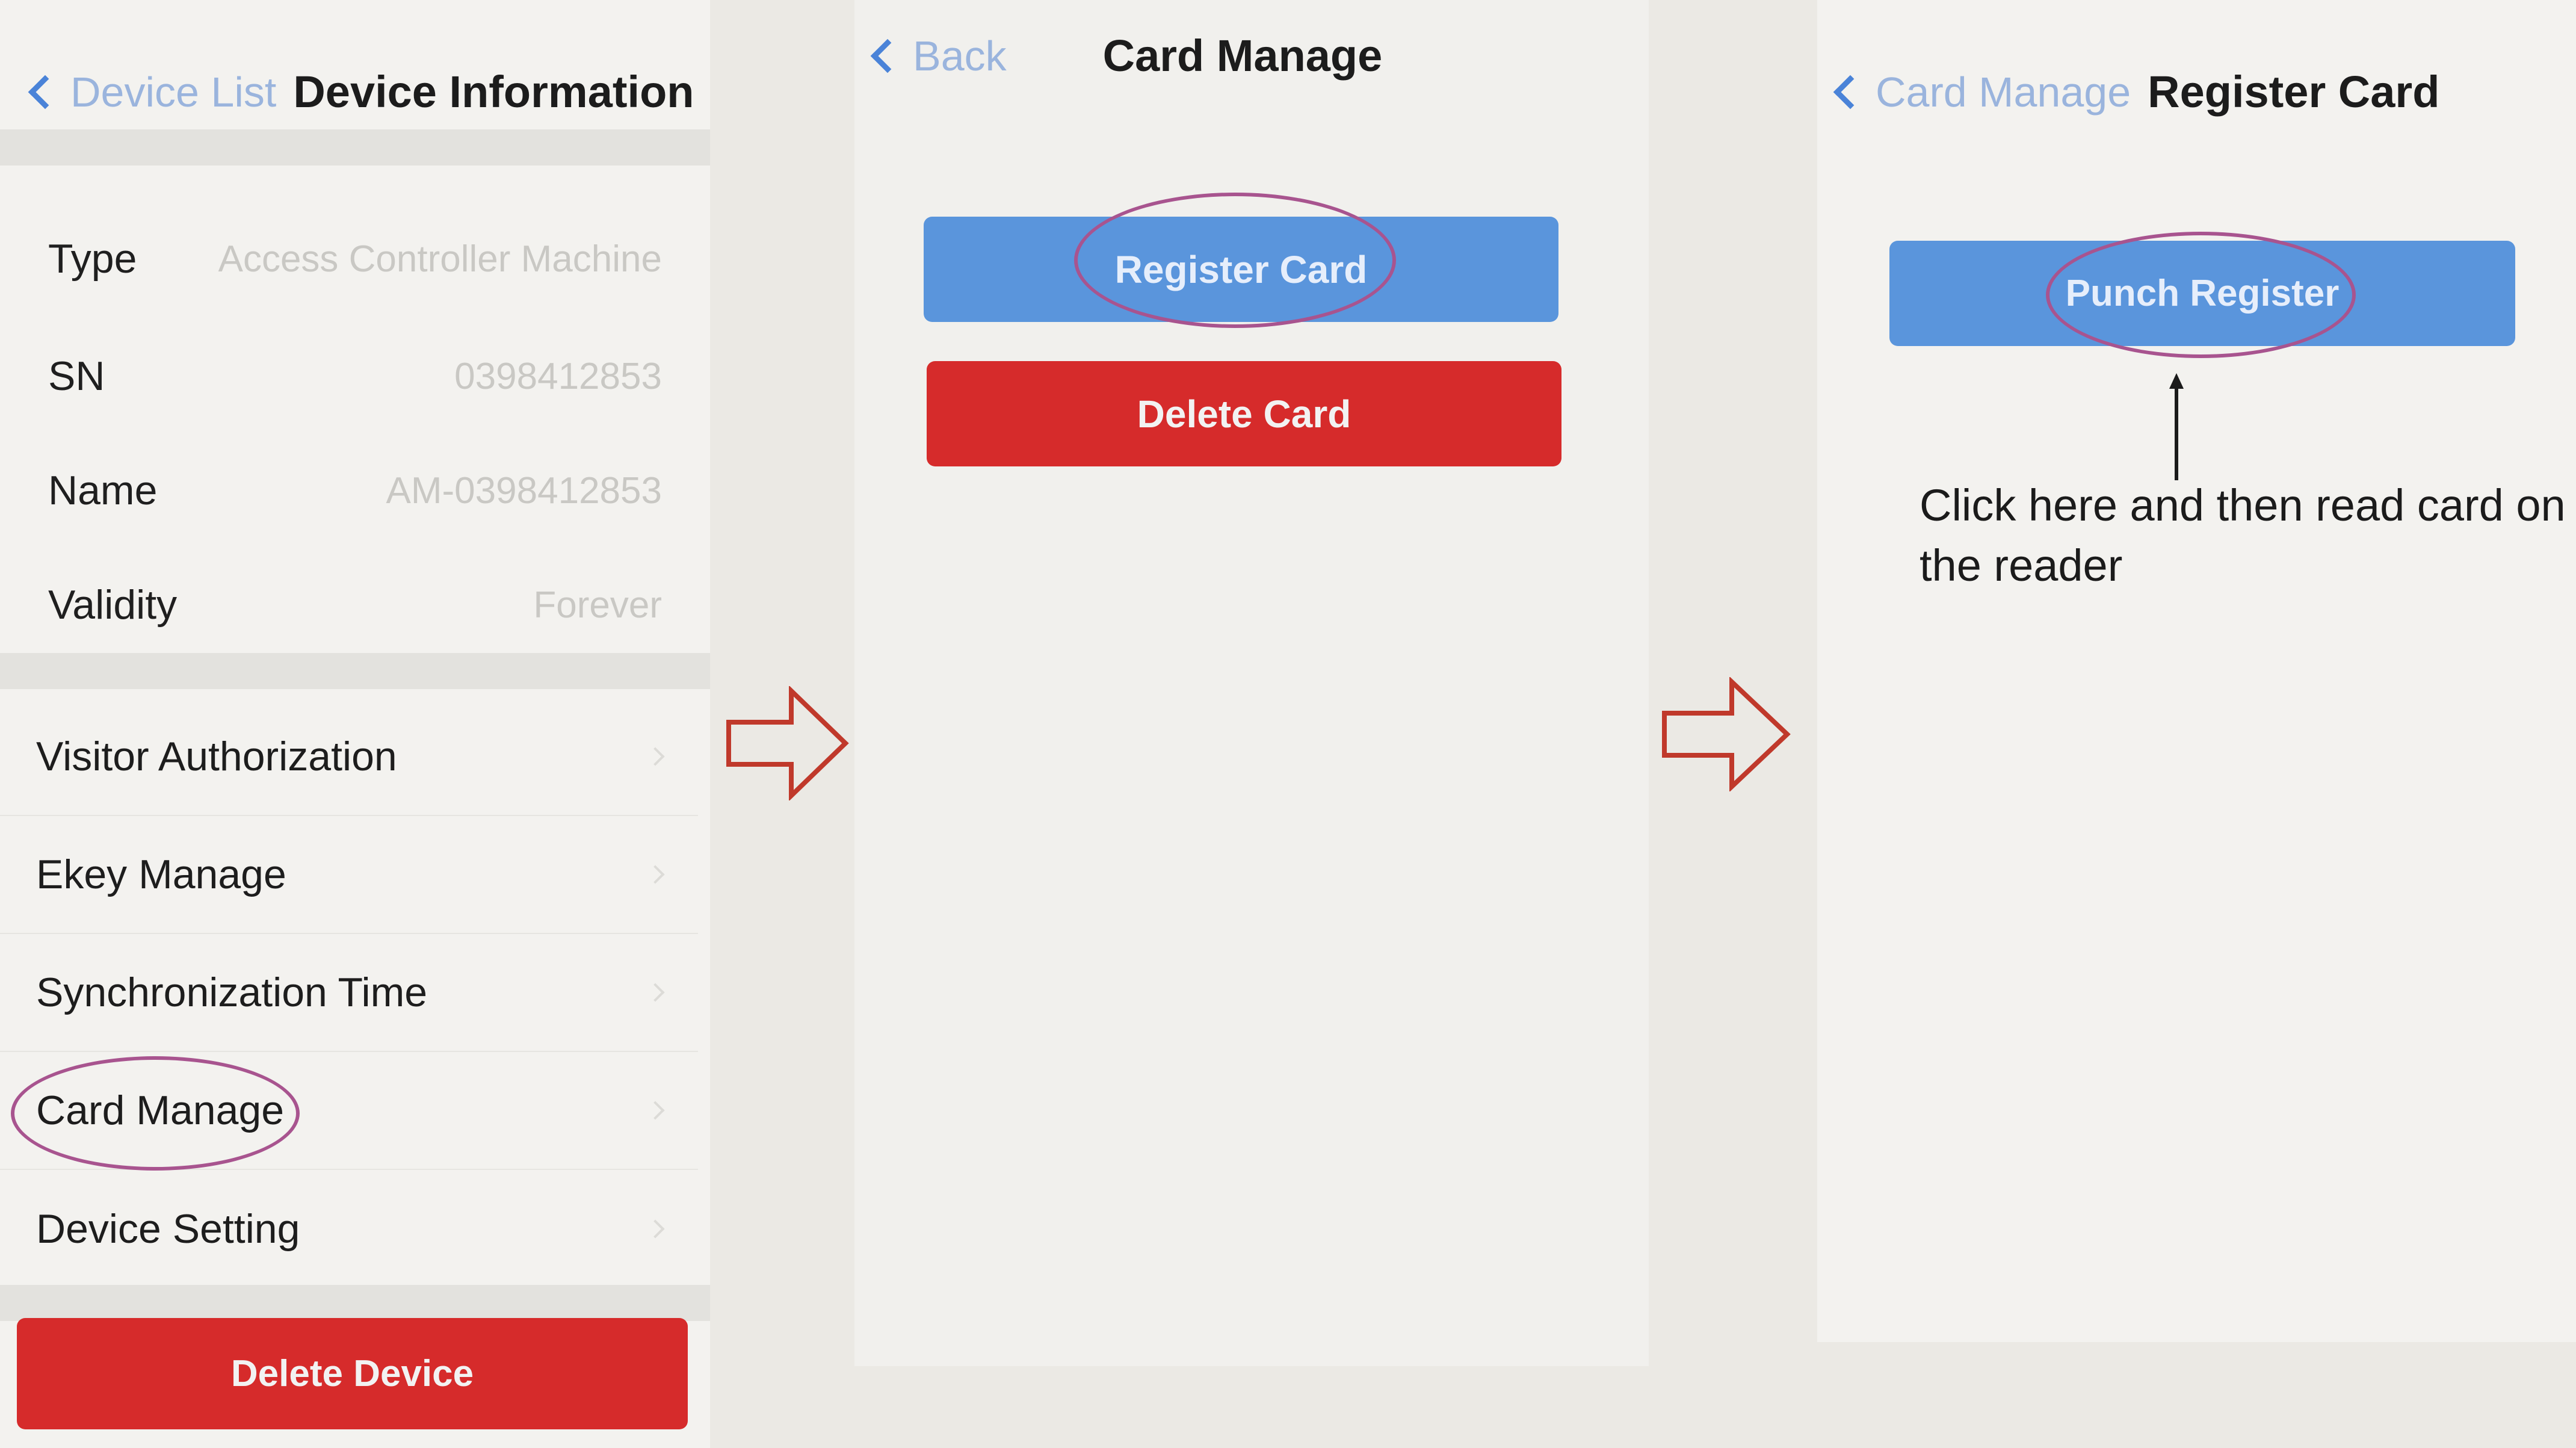 Image resolution: width=2576 pixels, height=1448 pixels. What do you see at coordinates (493, 92) in the screenshot?
I see `page-title: Device Information` at bounding box center [493, 92].